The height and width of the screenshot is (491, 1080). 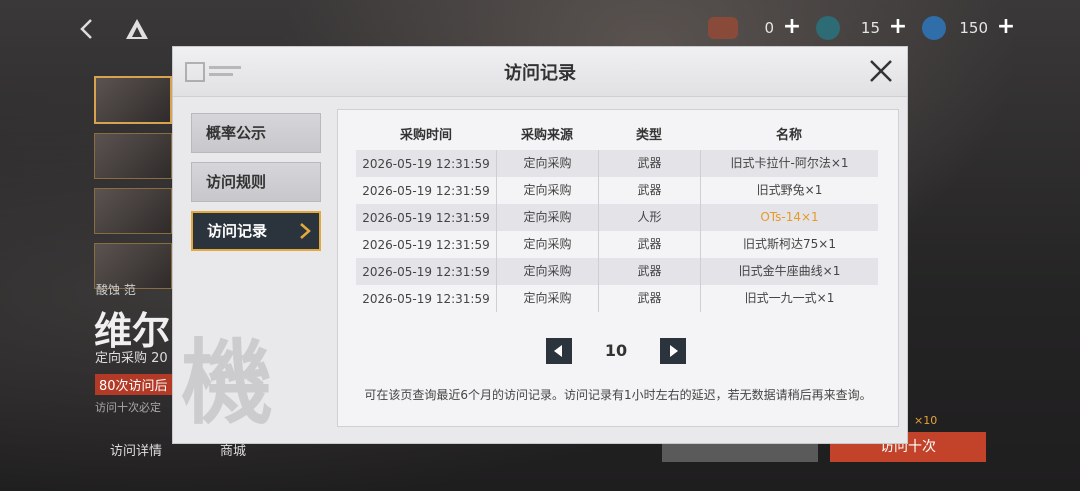 I want to click on tab-probability: 概率公示, so click(x=256, y=133).